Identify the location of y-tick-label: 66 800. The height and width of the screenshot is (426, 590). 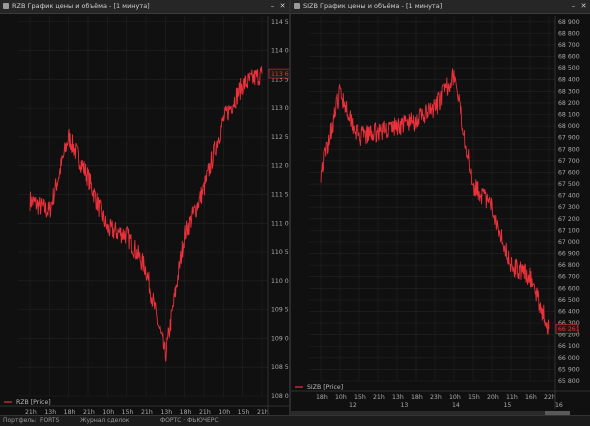
(569, 265).